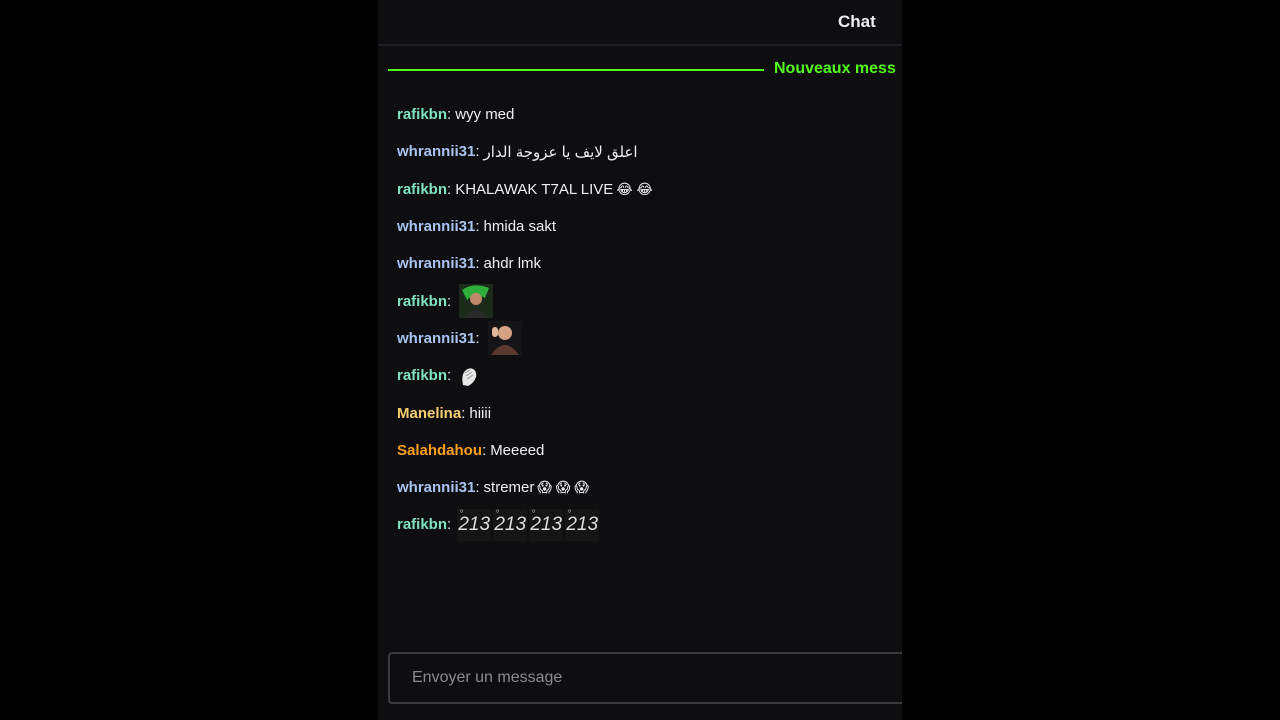 The width and height of the screenshot is (1280, 720). I want to click on chat-message: whrannii31: اعلق لايف يا عزوجة الدار, so click(647, 151).